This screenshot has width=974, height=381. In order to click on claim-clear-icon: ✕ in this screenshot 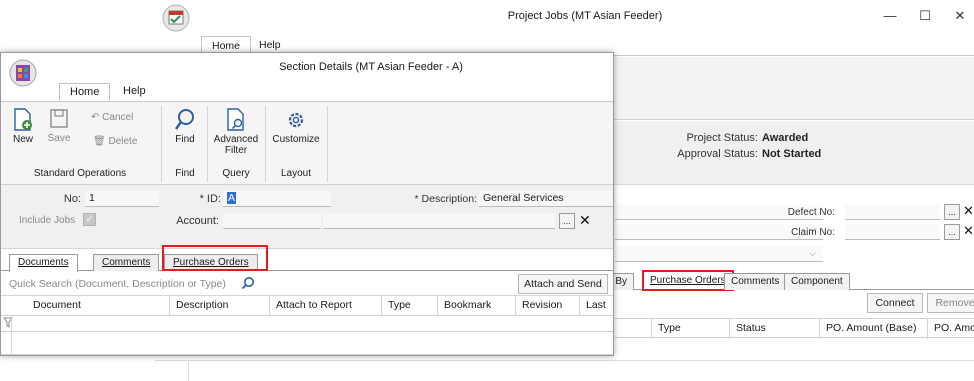, I will do `click(968, 231)`.